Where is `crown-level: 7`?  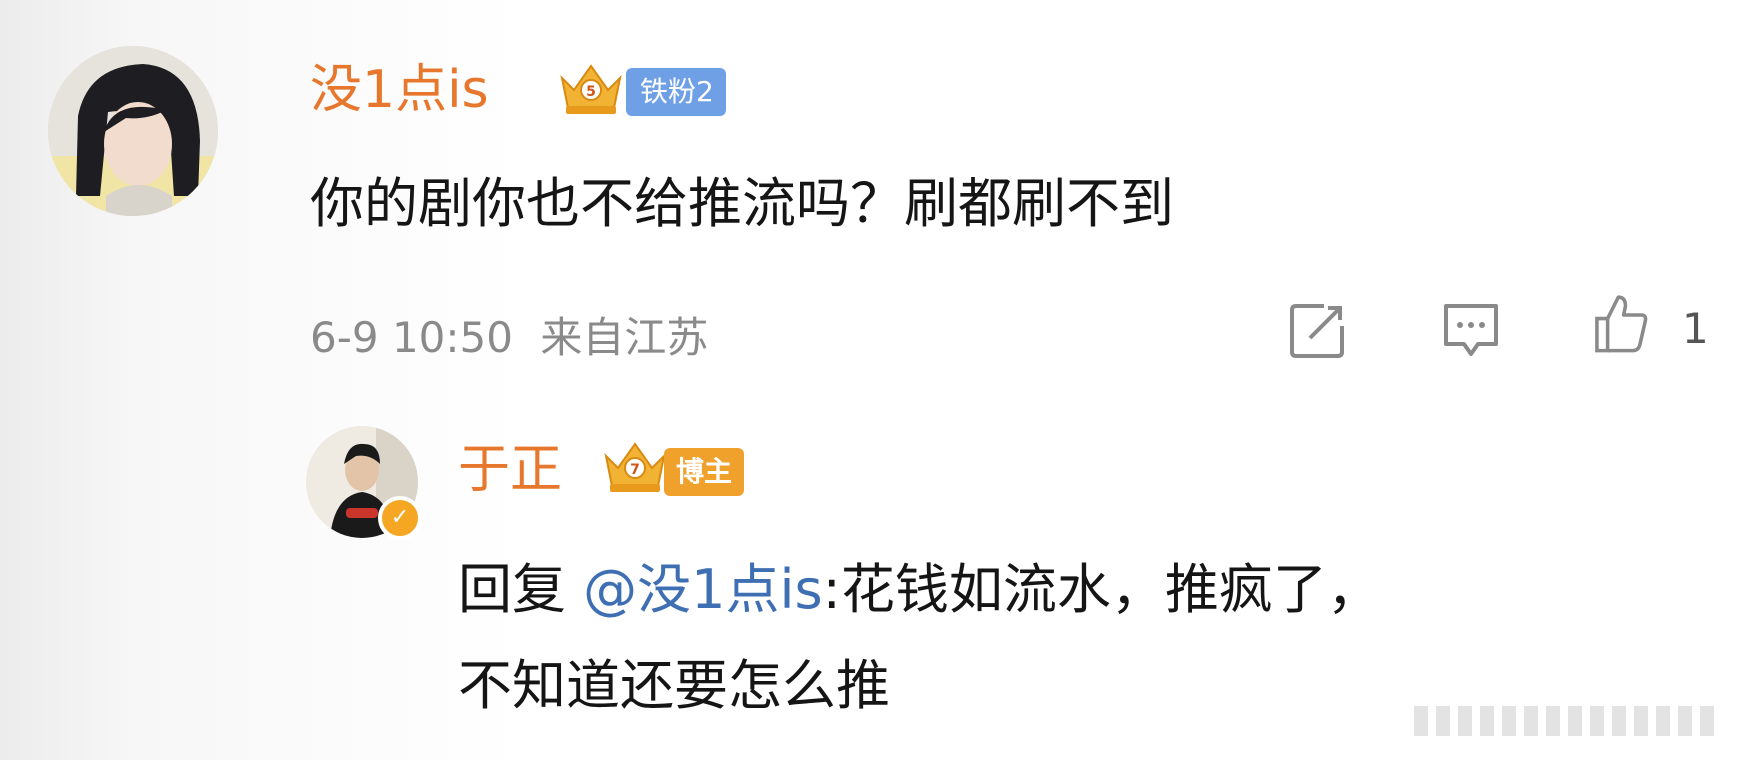
crown-level: 7 is located at coordinates (635, 470).